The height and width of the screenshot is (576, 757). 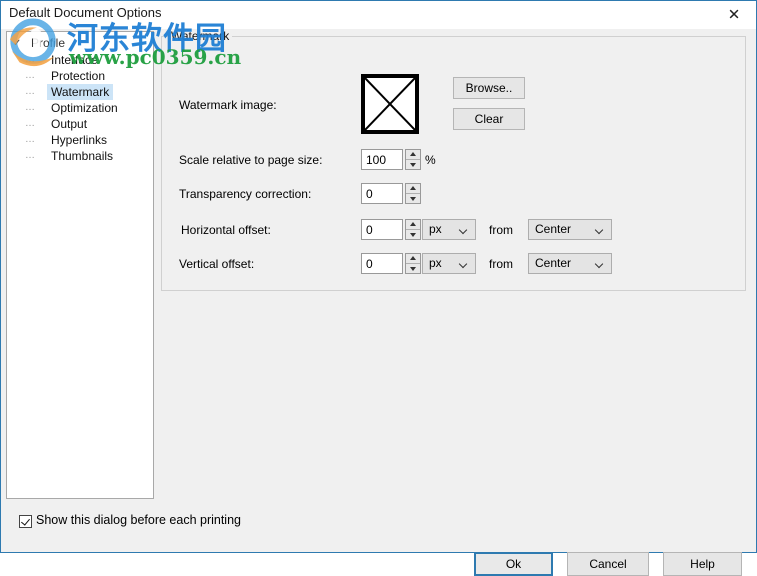 I want to click on tree-item-optimization: … Optimization, so click(x=80, y=108).